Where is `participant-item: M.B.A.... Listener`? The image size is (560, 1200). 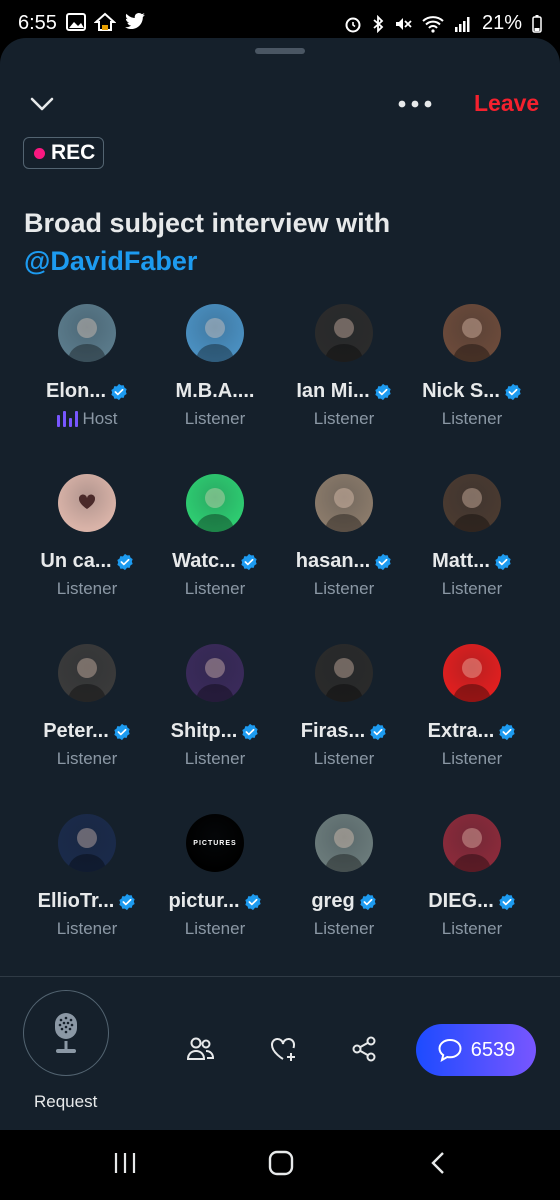 participant-item: M.B.A.... Listener is located at coordinates (215, 366).